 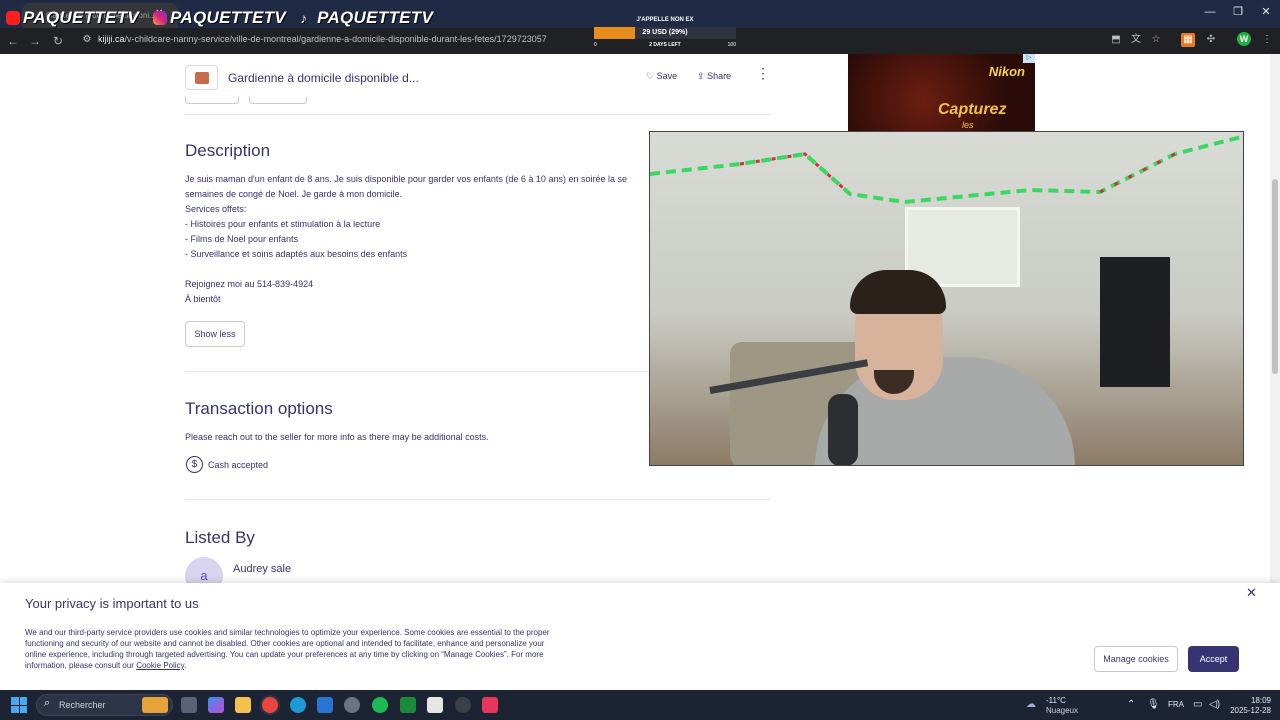 What do you see at coordinates (843, 429) in the screenshot?
I see `microphone` at bounding box center [843, 429].